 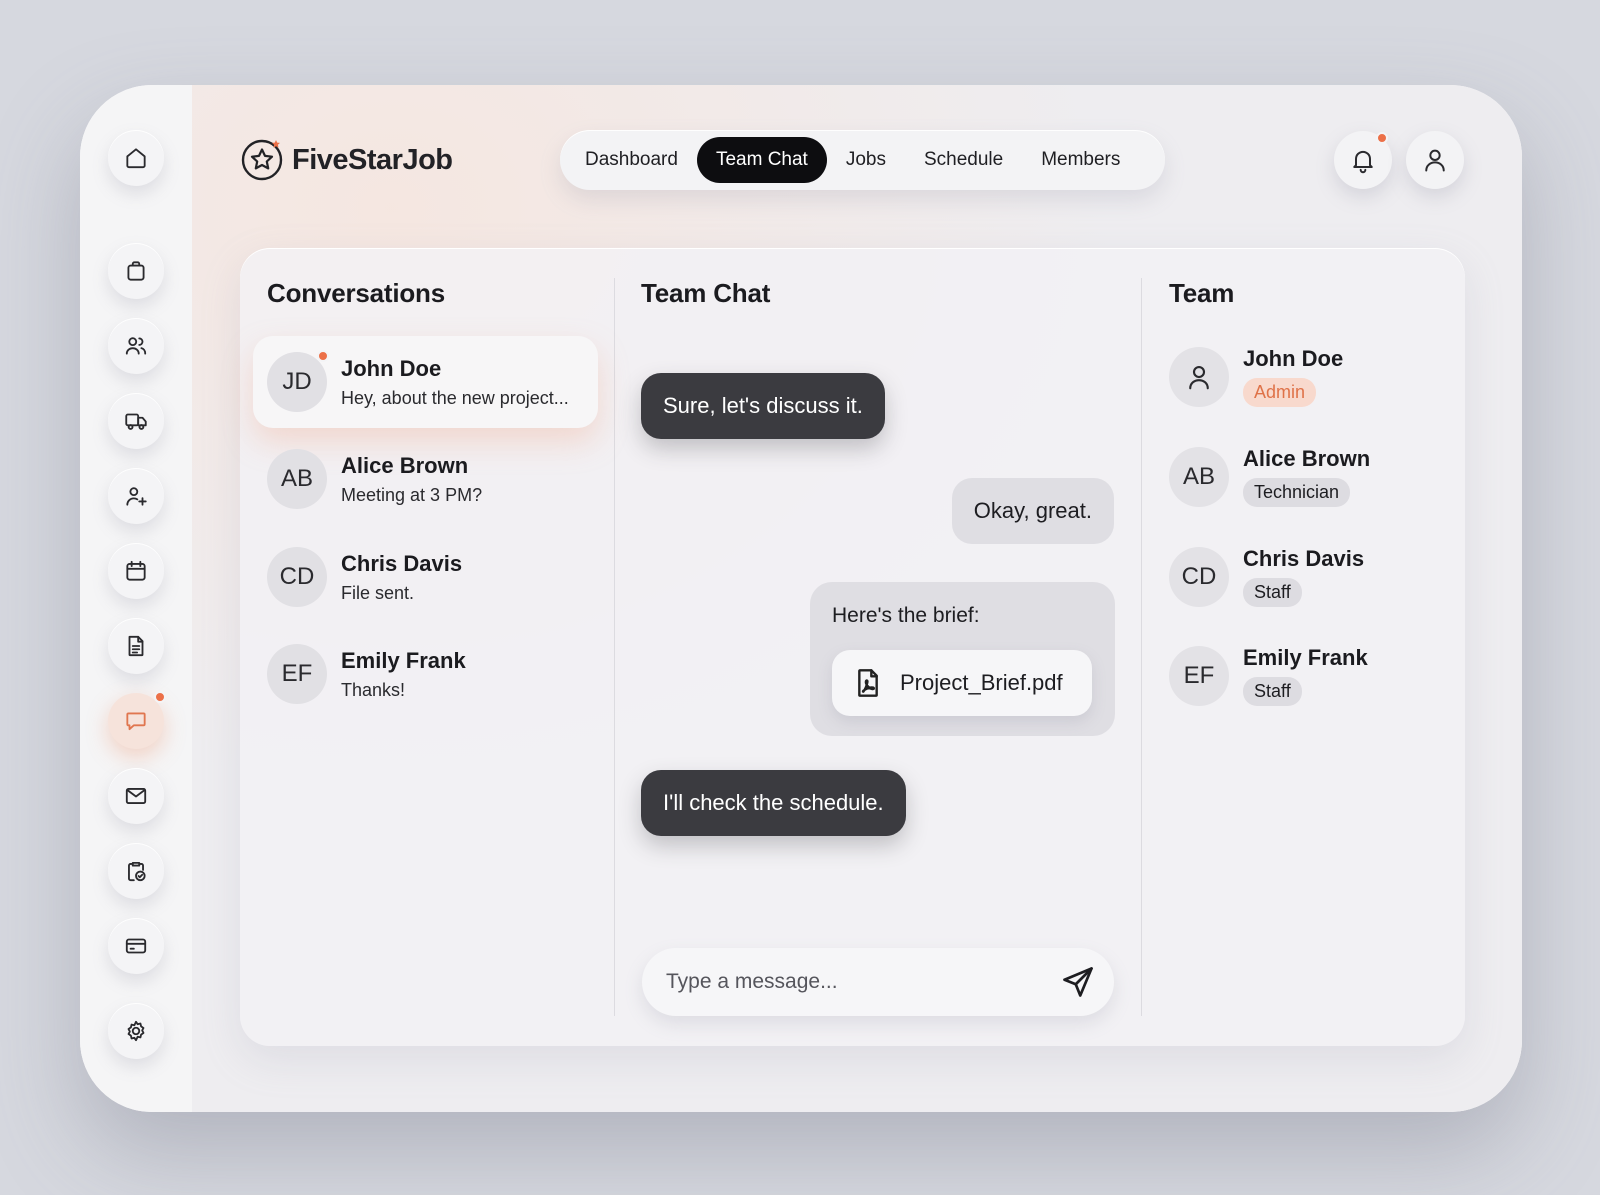 I want to click on avatar: JD, so click(x=298, y=381).